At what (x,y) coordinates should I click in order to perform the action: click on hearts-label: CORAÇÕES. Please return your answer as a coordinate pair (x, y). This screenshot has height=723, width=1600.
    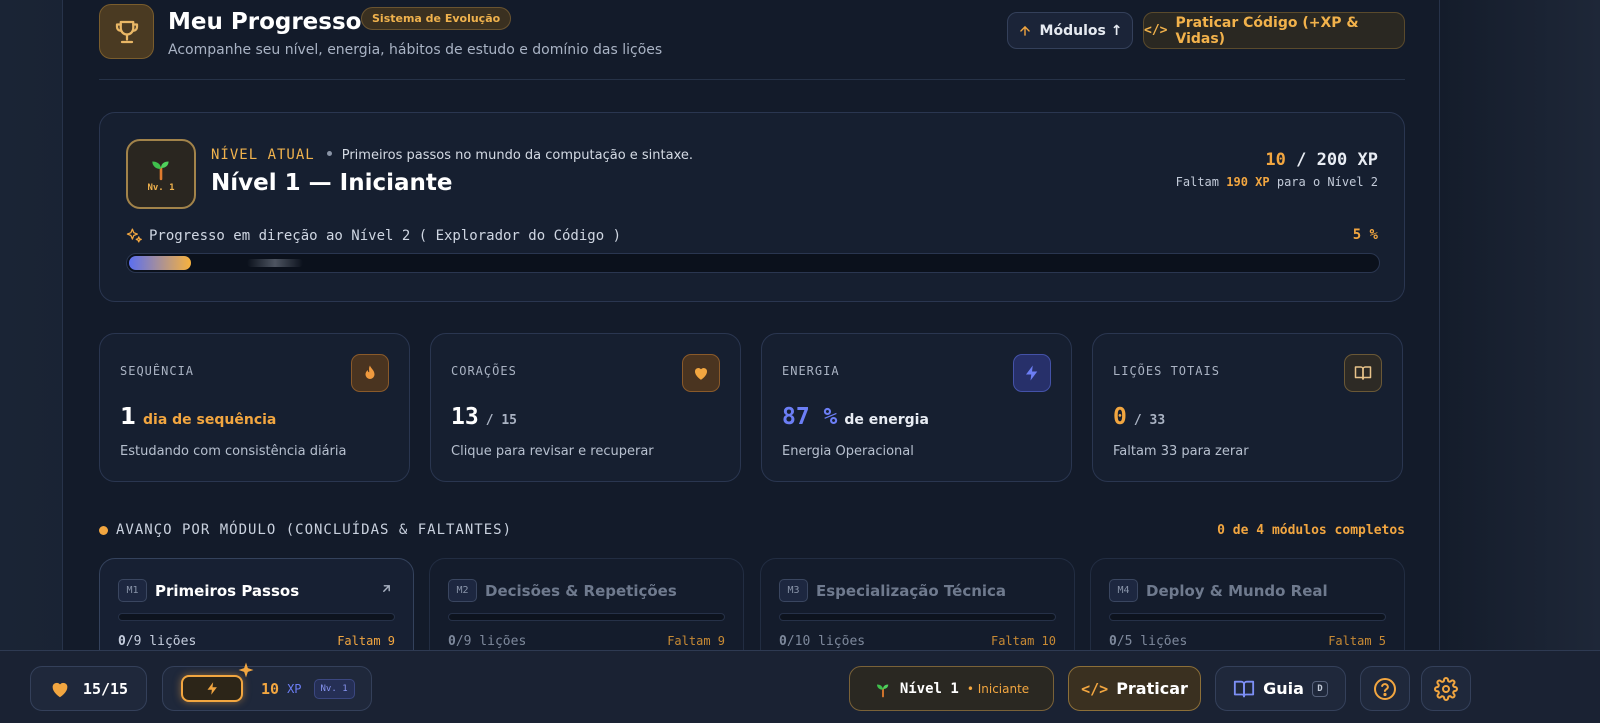
    Looking at the image, I should click on (484, 371).